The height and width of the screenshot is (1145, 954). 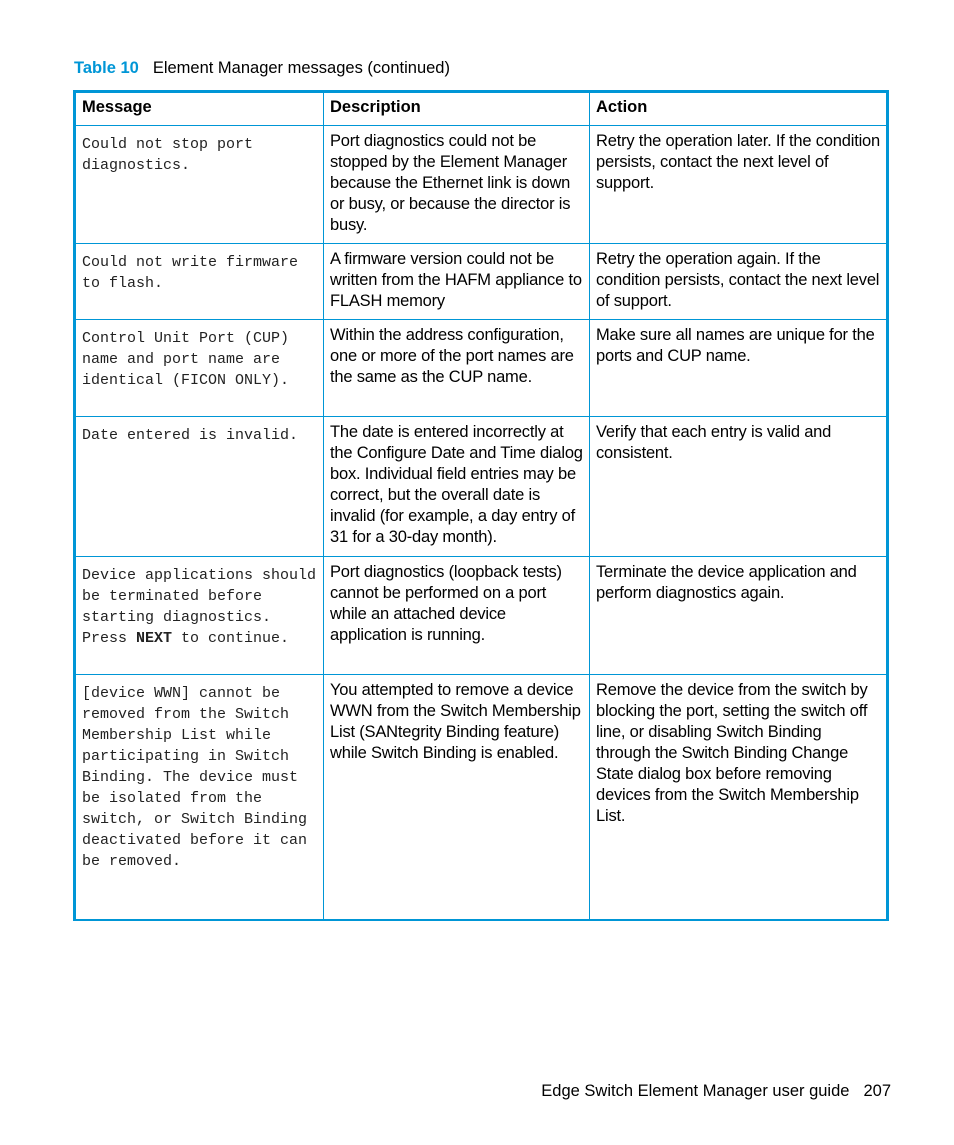 What do you see at coordinates (199, 108) in the screenshot?
I see `column-header-message: Message` at bounding box center [199, 108].